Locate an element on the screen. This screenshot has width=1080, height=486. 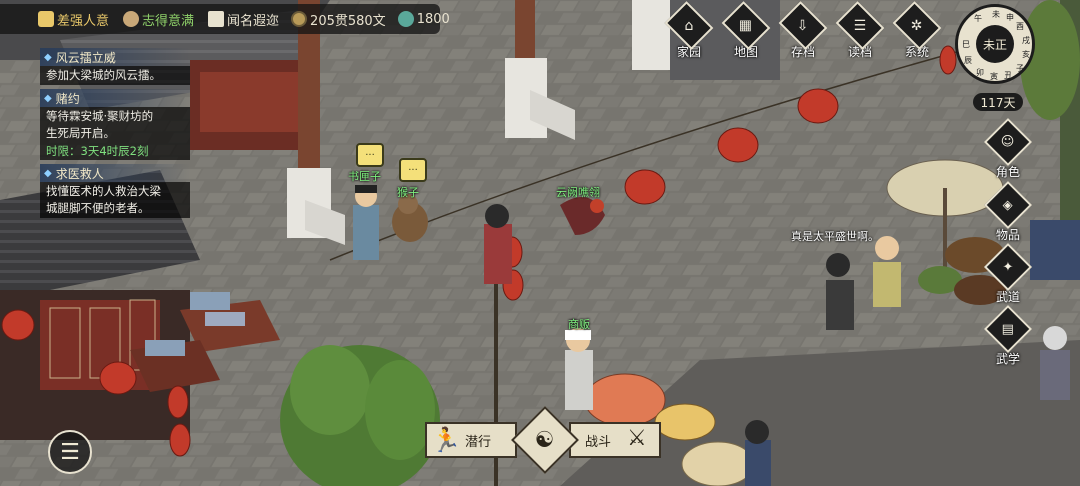
status-bar: 差强人意 志得意满 闻名遐迩 205贯580文 1800 is located at coordinates (225, 19).